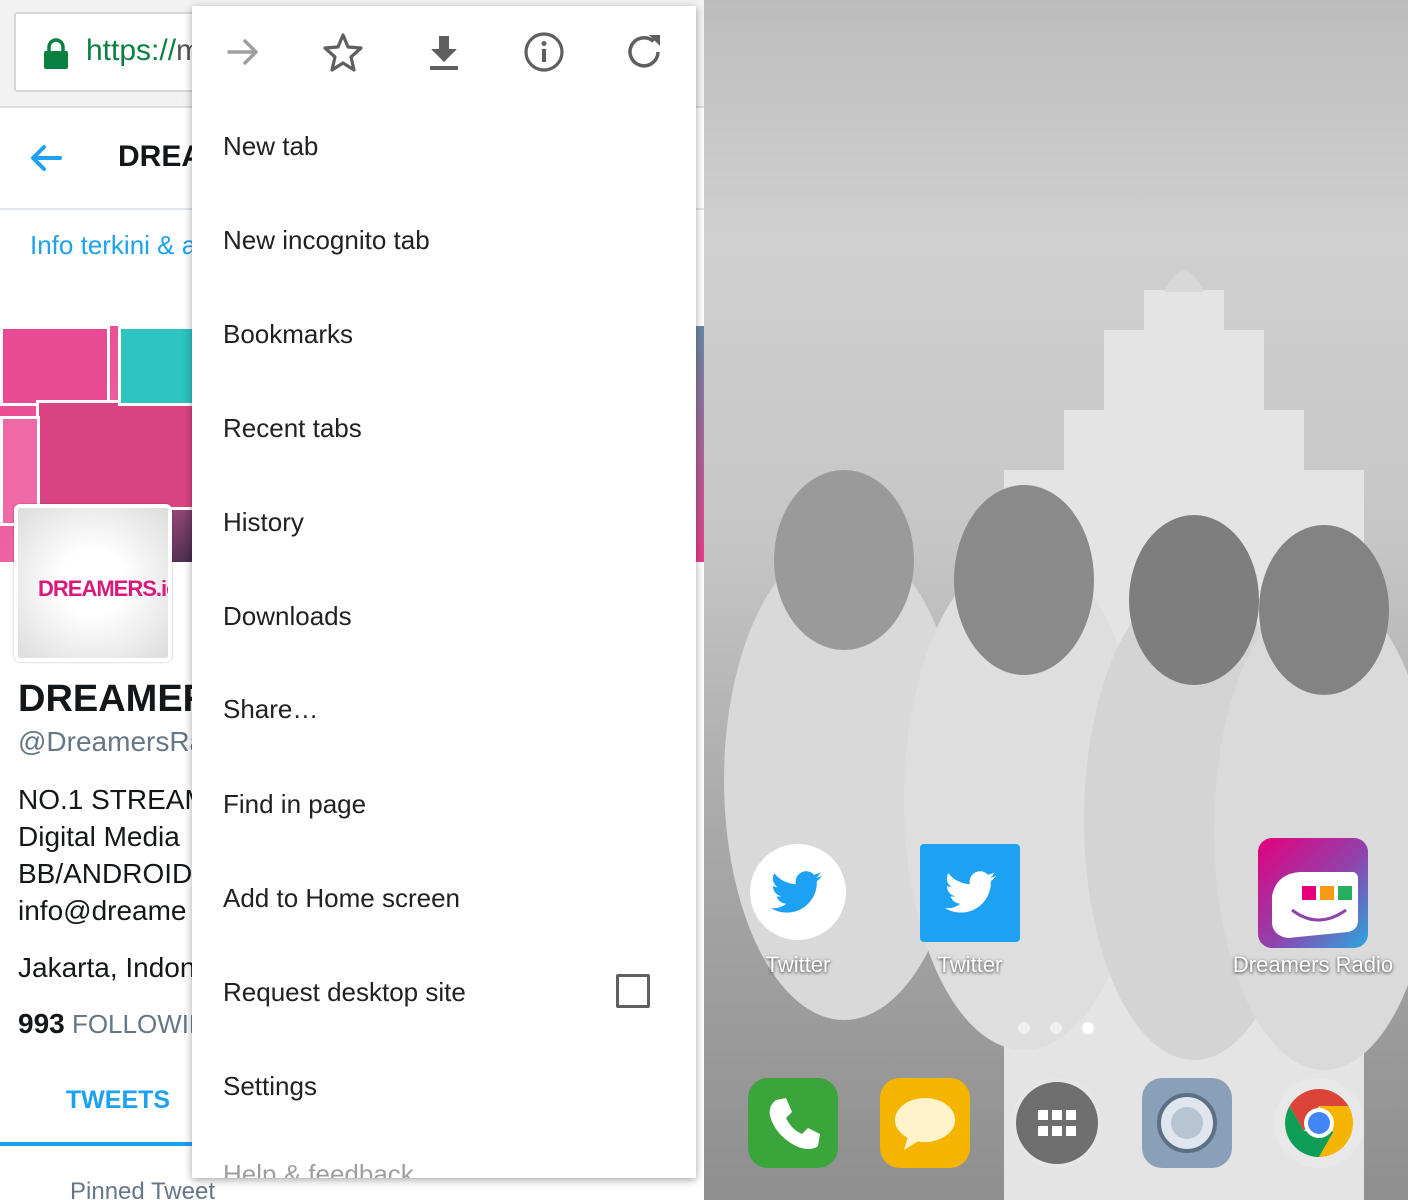 The image size is (1408, 1200). Describe the element at coordinates (131, 50) in the screenshot. I see `url-scheme: https://` at that location.